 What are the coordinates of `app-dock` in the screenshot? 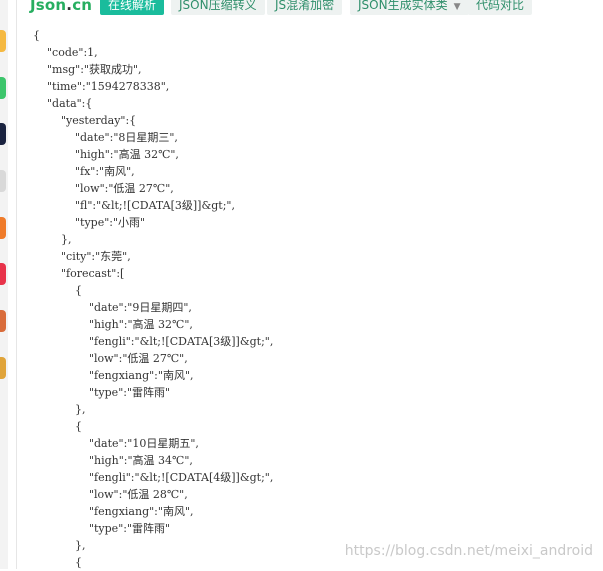 It's located at (4, 284).